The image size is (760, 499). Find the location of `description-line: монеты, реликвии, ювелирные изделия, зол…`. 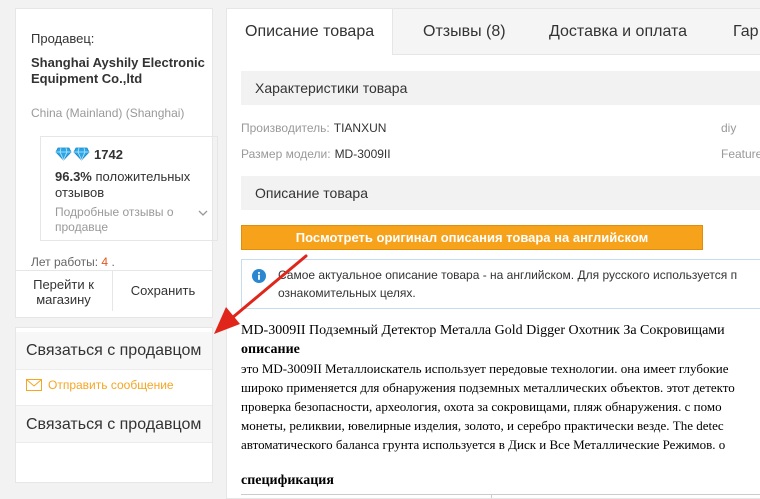

description-line: монеты, реликвии, ювелирные изделия, зол… is located at coordinates (482, 425).